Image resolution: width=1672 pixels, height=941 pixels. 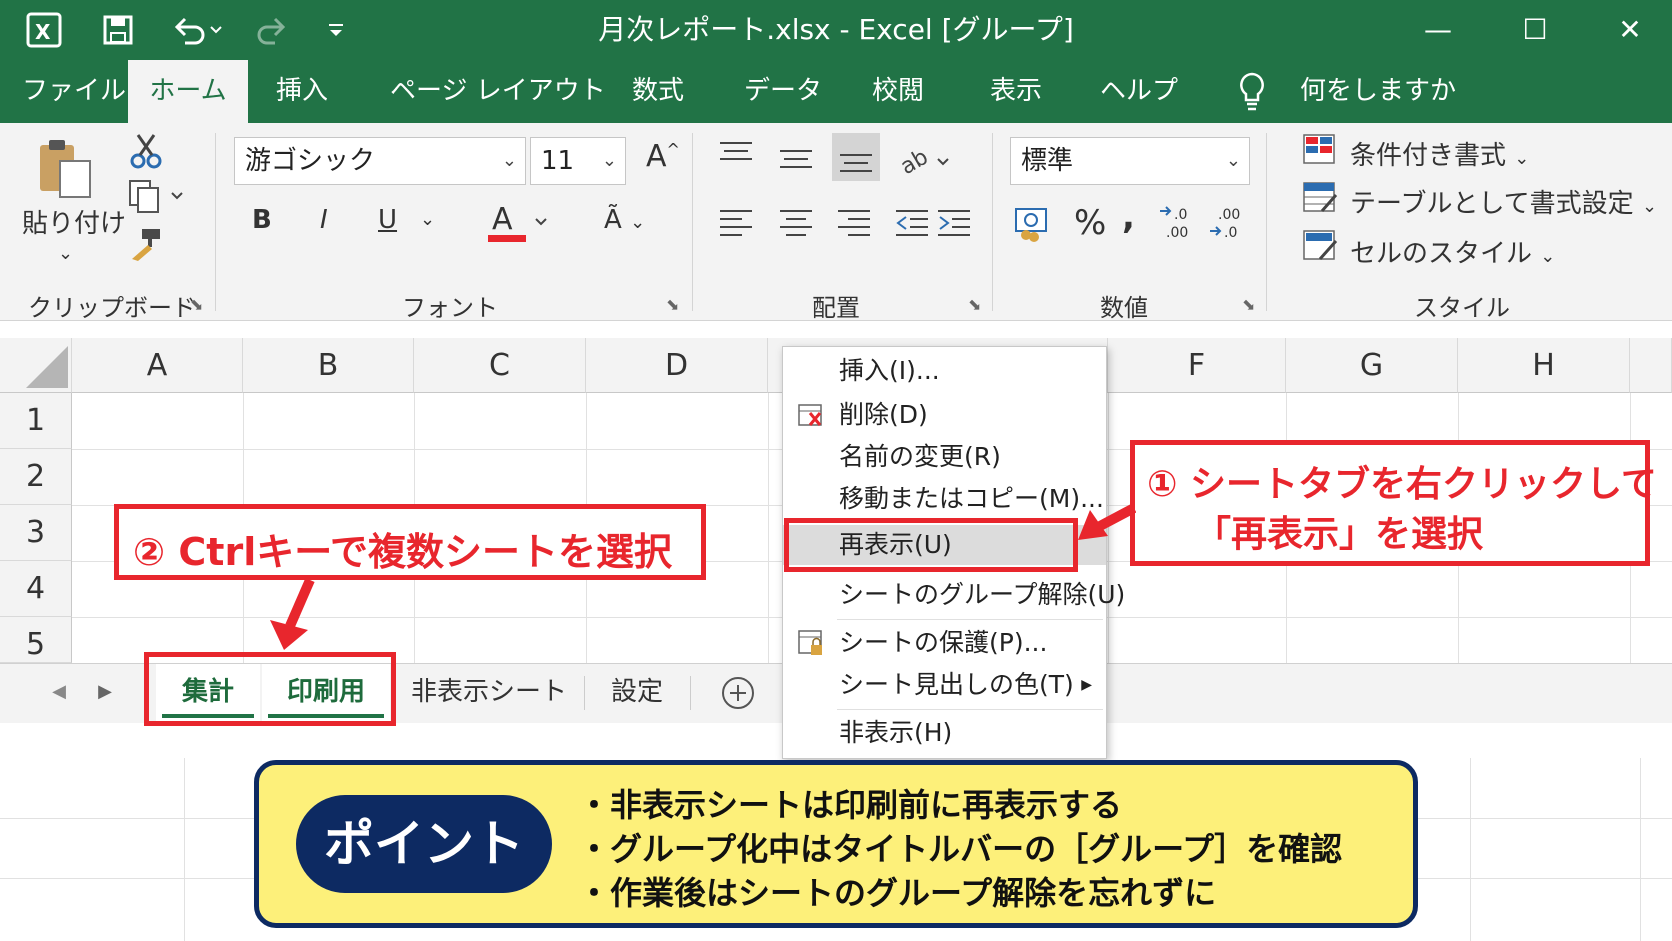 What do you see at coordinates (380, 161) in the screenshot?
I see `font-name-select: 游ゴシック ⌄` at bounding box center [380, 161].